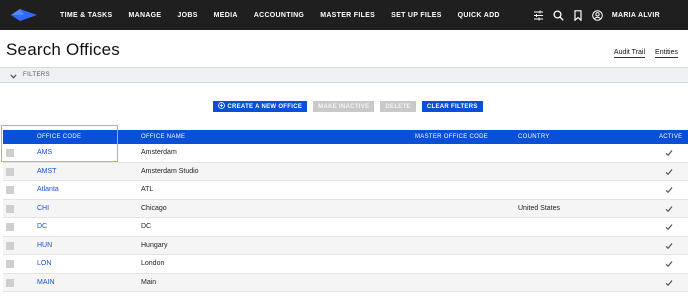 Image resolution: width=688 pixels, height=300 pixels. Describe the element at coordinates (44, 245) in the screenshot. I see `office-code-link: HUN` at that location.